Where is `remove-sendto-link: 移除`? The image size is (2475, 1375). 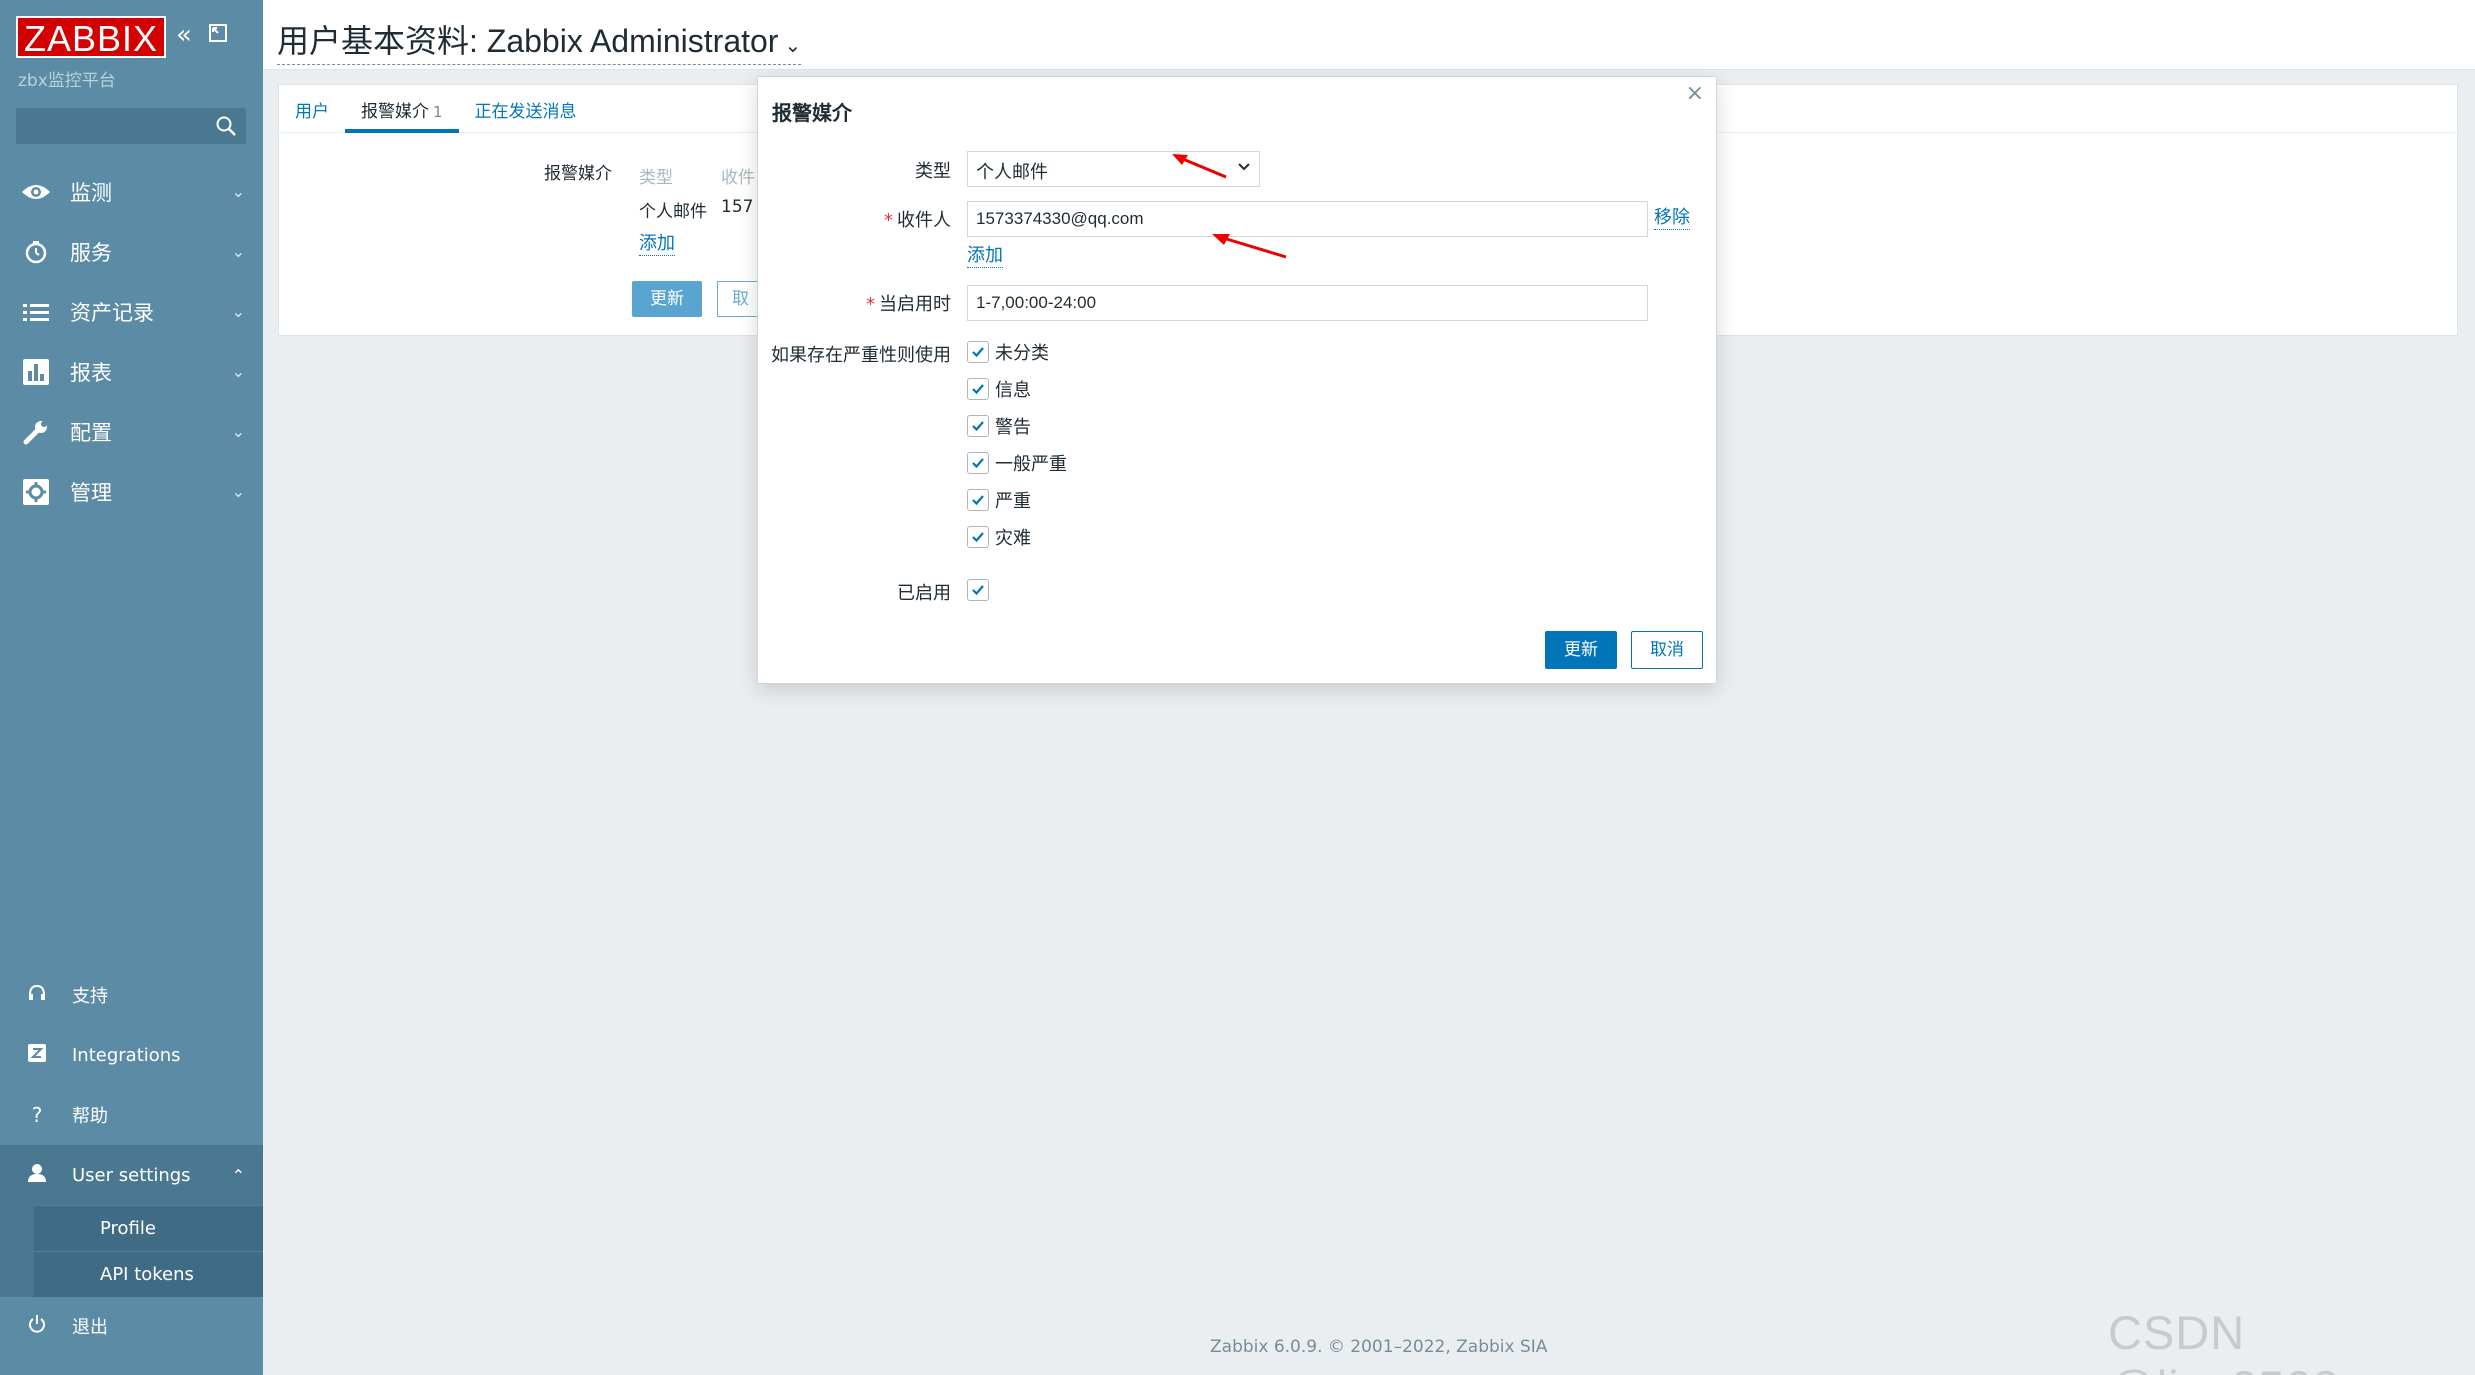
remove-sendto-link: 移除 is located at coordinates (1672, 218).